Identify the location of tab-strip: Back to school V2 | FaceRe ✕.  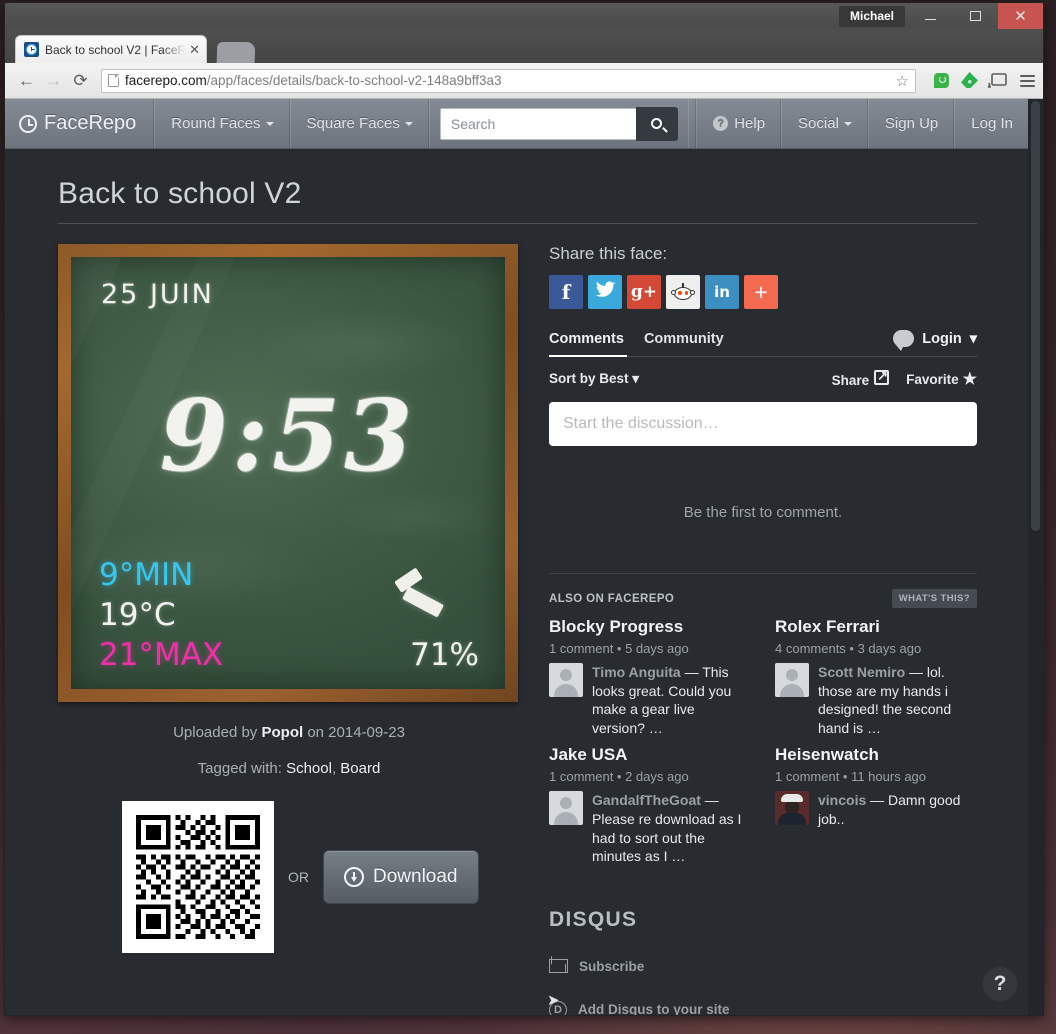
(524, 46).